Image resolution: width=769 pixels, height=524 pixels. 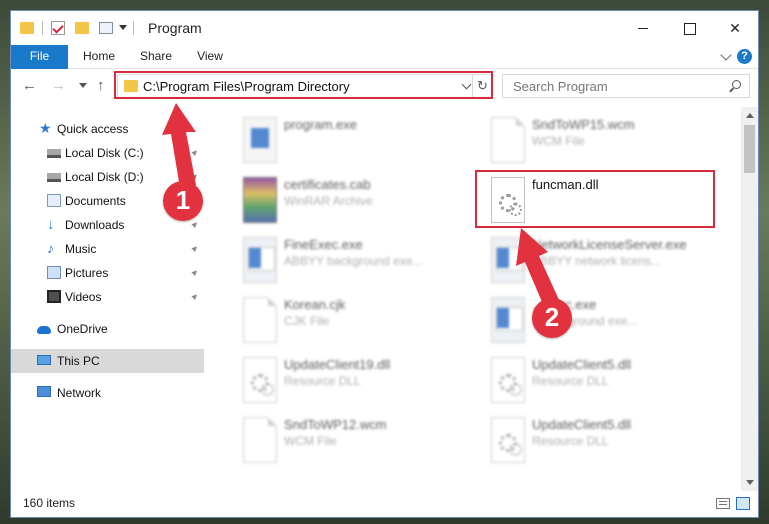 What do you see at coordinates (183, 201) in the screenshot?
I see `step-1-badge: 1` at bounding box center [183, 201].